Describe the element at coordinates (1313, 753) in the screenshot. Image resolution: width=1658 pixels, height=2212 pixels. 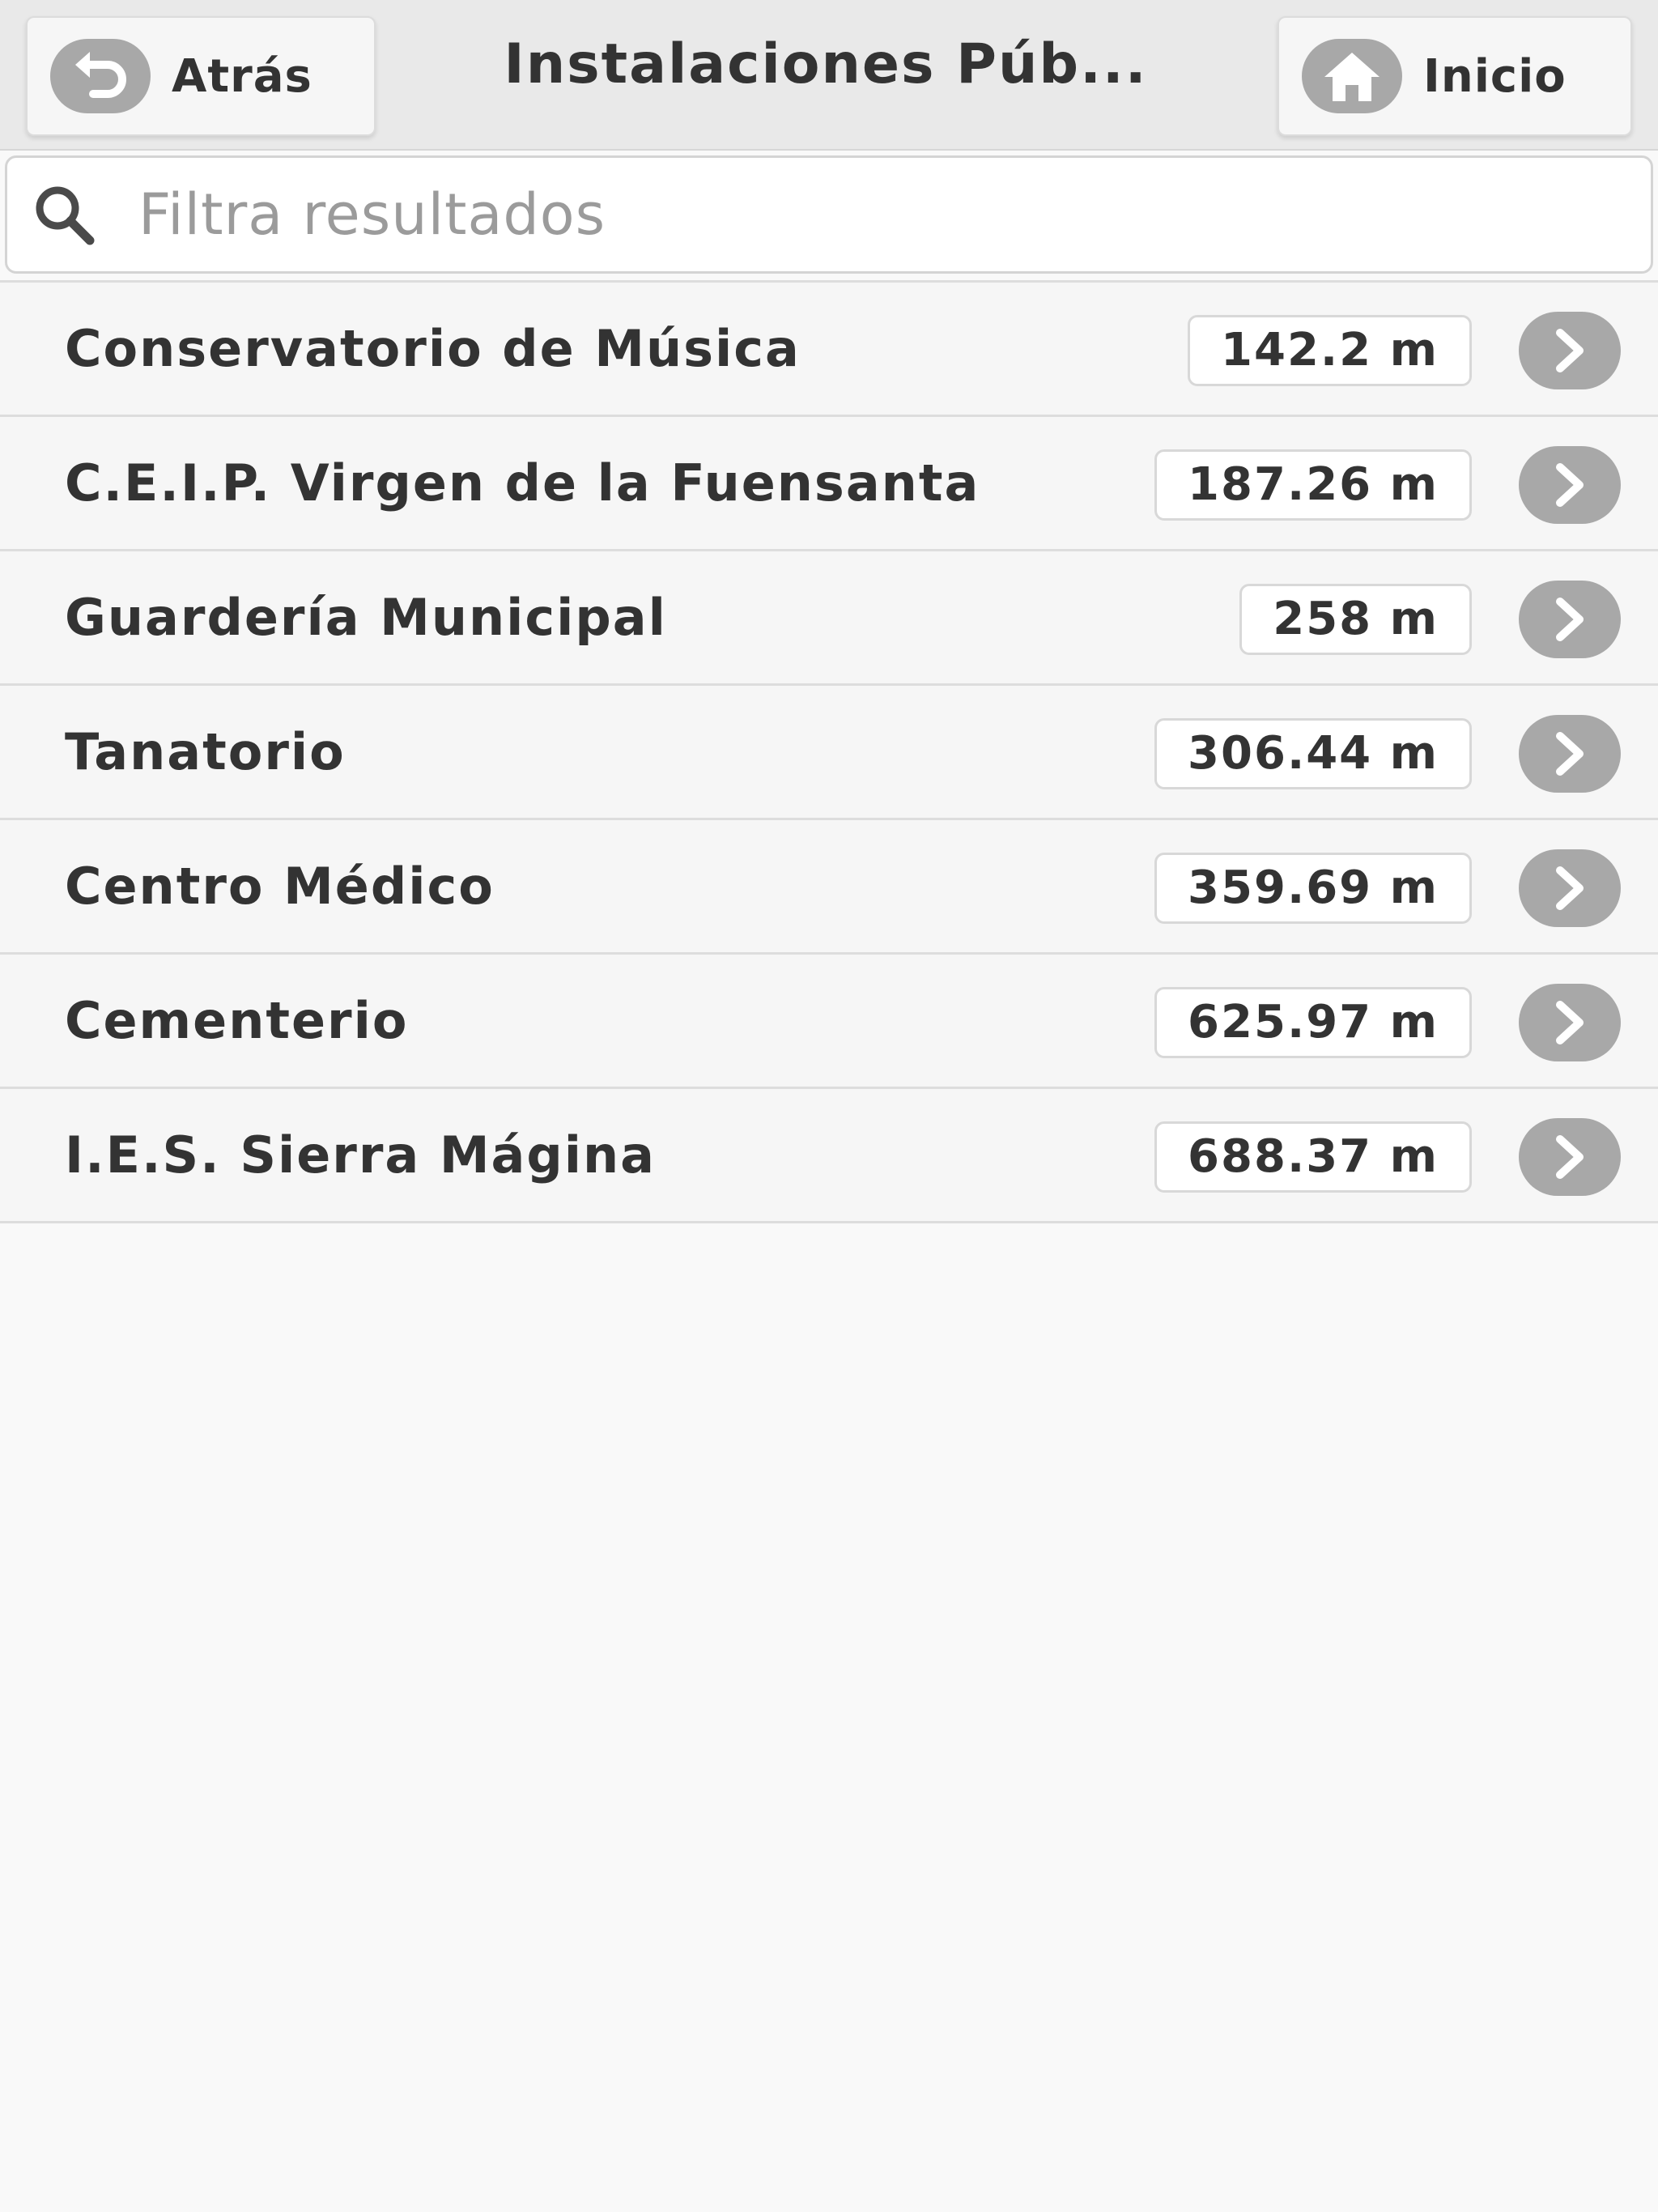
I see `distance-badge: 306.44 m` at that location.